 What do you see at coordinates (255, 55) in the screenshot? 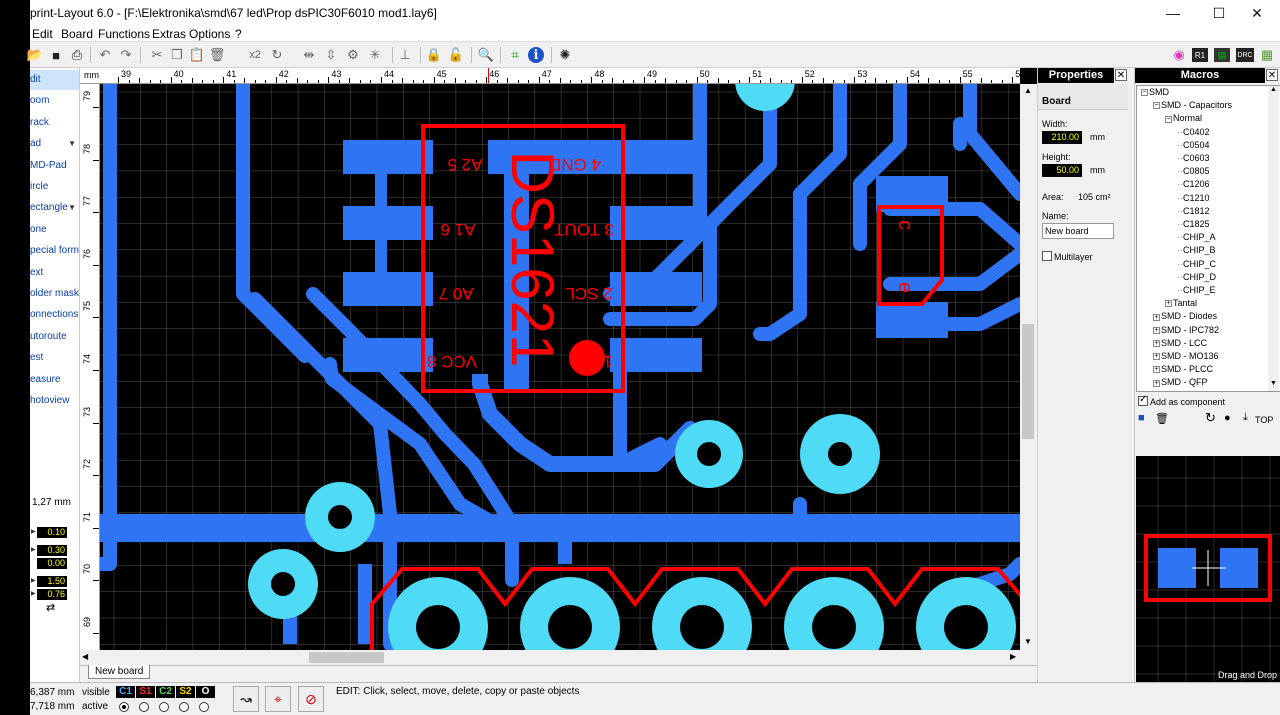
I see `duplicate-button: x2` at bounding box center [255, 55].